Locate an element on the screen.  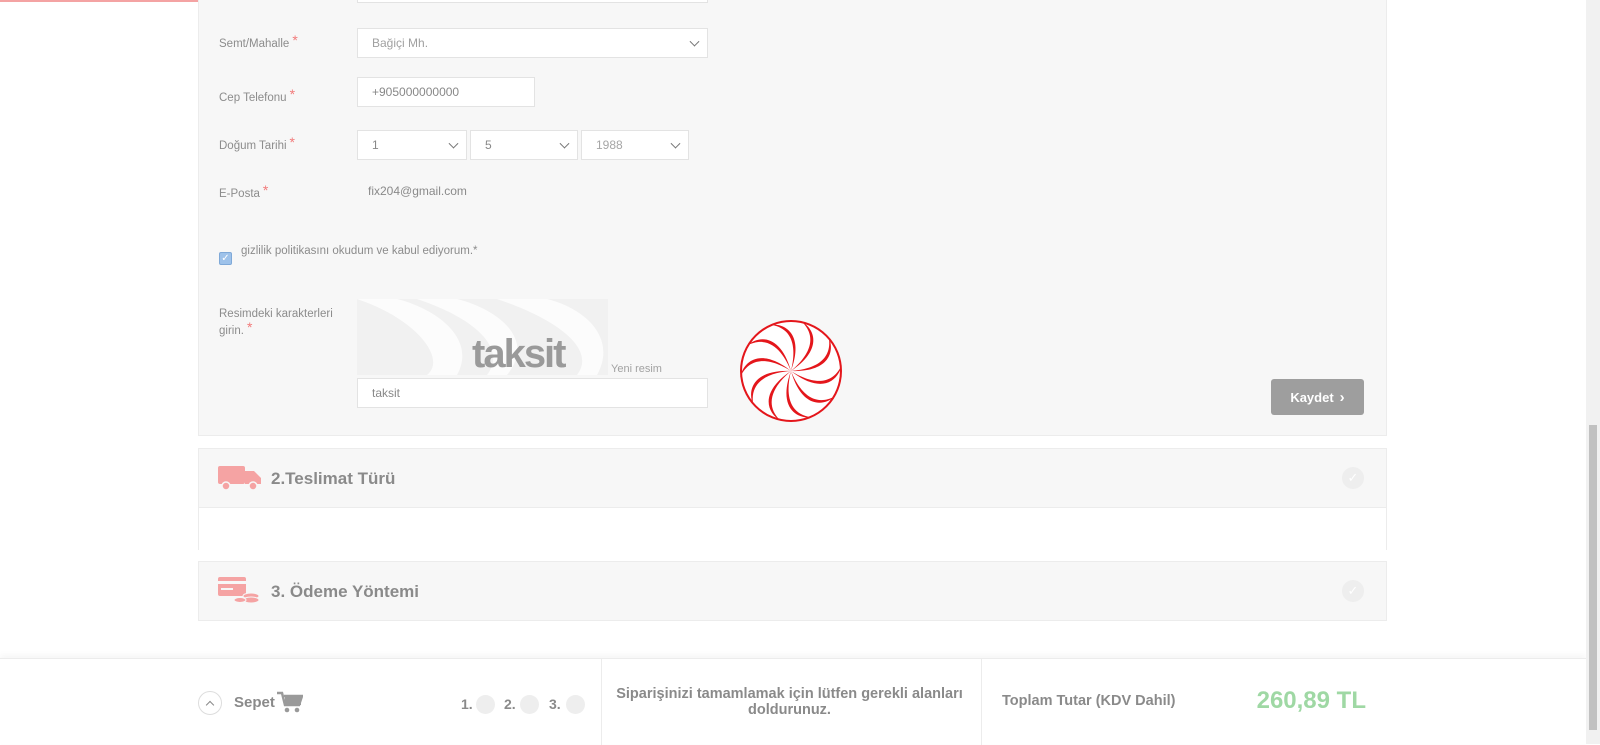
delivery-section: 2.Teslimat Türü ✓ is located at coordinates (792, 499).